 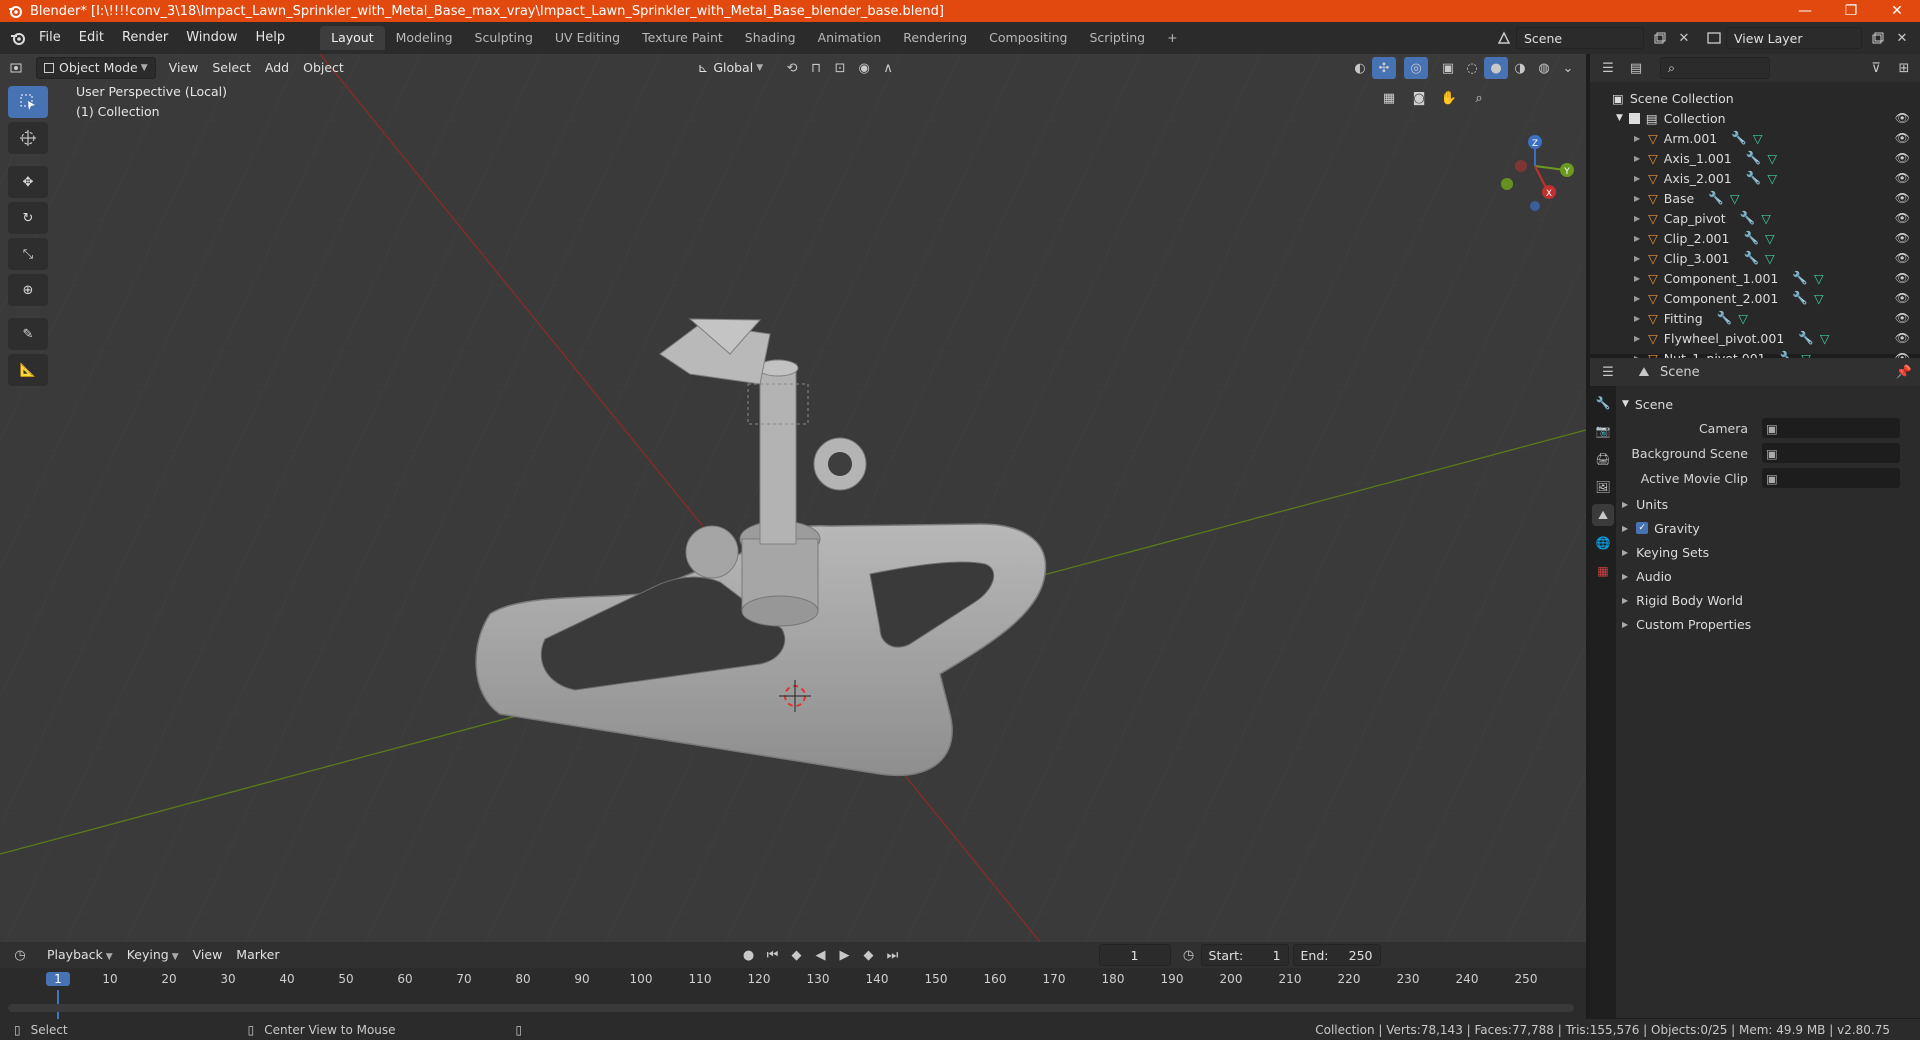 What do you see at coordinates (28, 370) in the screenshot?
I see `measure-tool: 📐` at bounding box center [28, 370].